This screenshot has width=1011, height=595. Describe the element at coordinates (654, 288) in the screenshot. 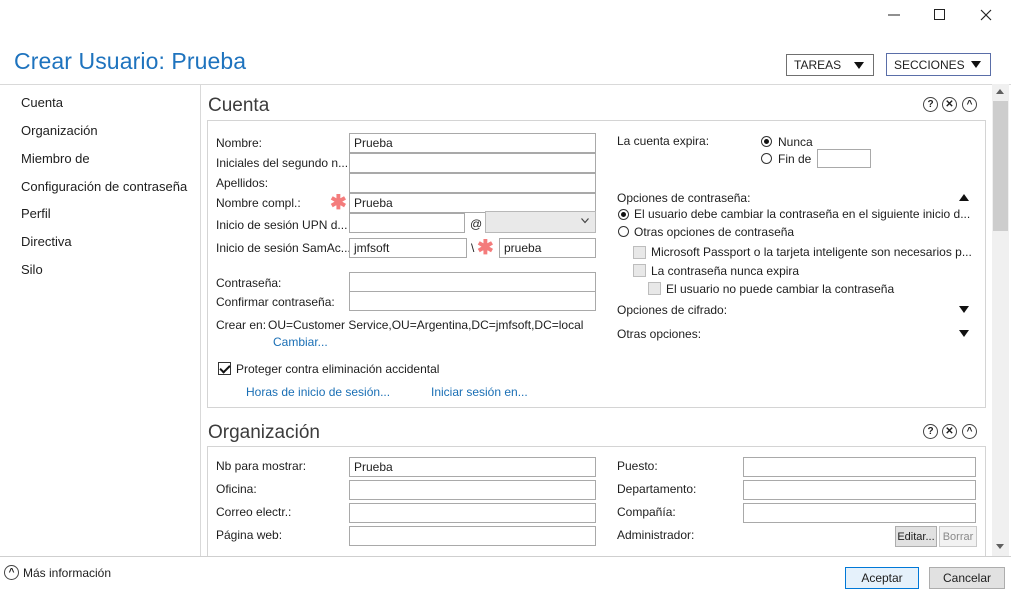

I see `cannot-change-checkbox` at that location.